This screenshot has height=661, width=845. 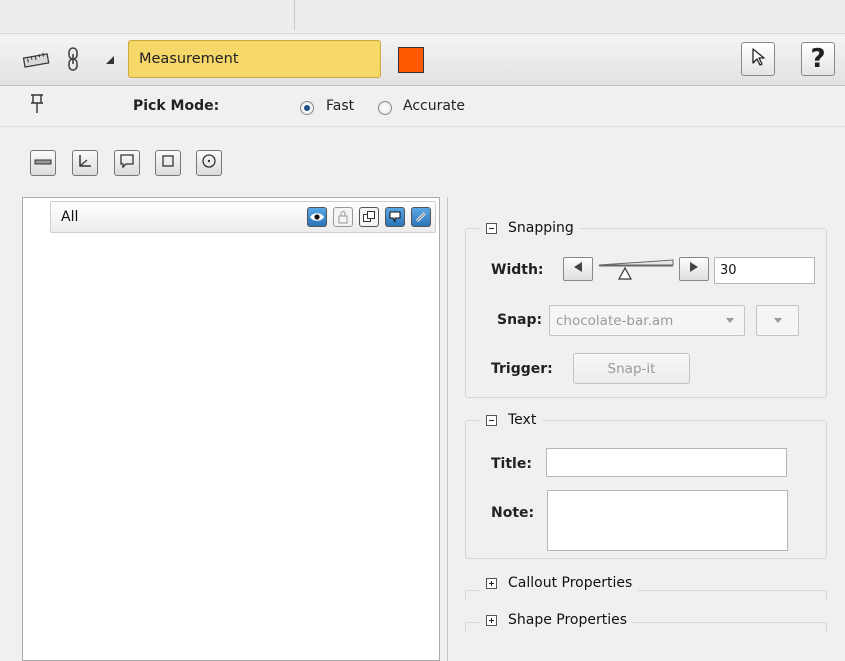 I want to click on callout-tool-icon, so click(x=127, y=163).